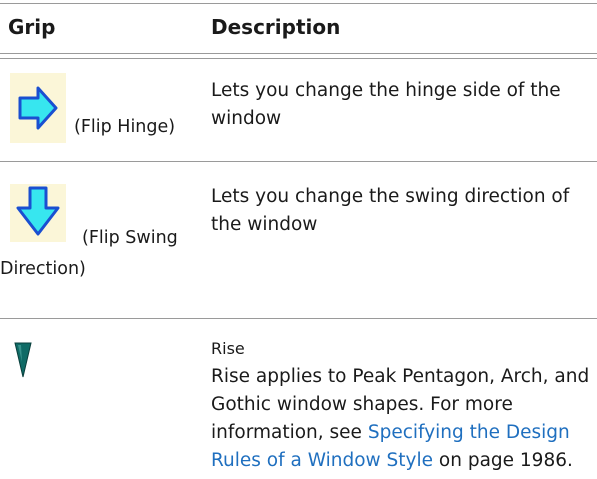  Describe the element at coordinates (276, 27) in the screenshot. I see `header-description: Description` at that location.